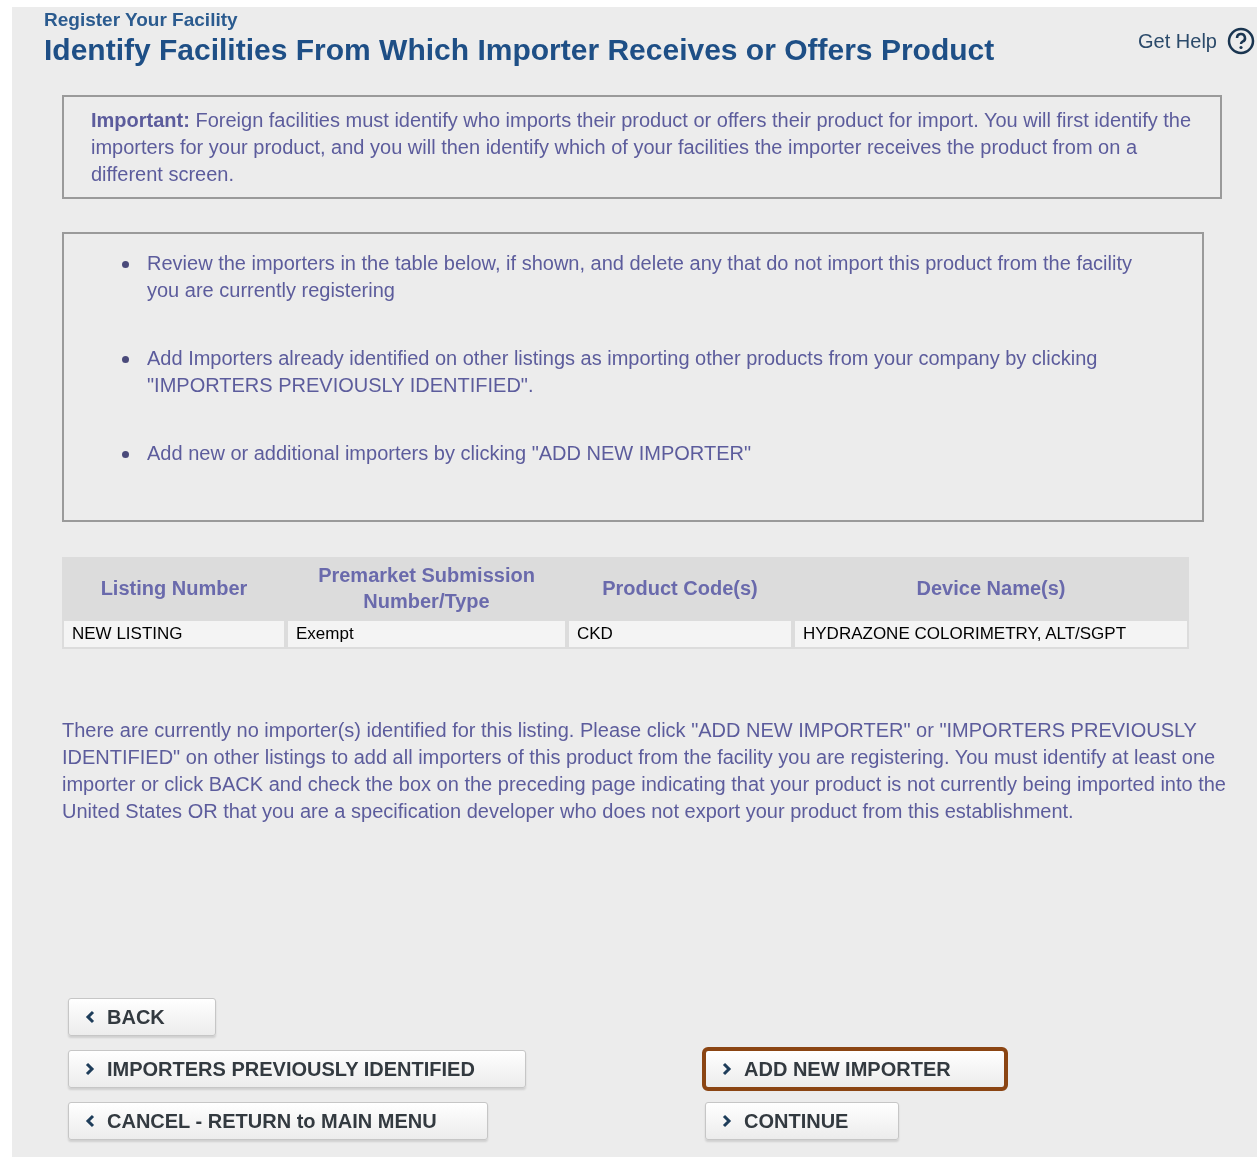 This screenshot has width=1257, height=1157. I want to click on nav-button: CONTINUE, so click(802, 1121).